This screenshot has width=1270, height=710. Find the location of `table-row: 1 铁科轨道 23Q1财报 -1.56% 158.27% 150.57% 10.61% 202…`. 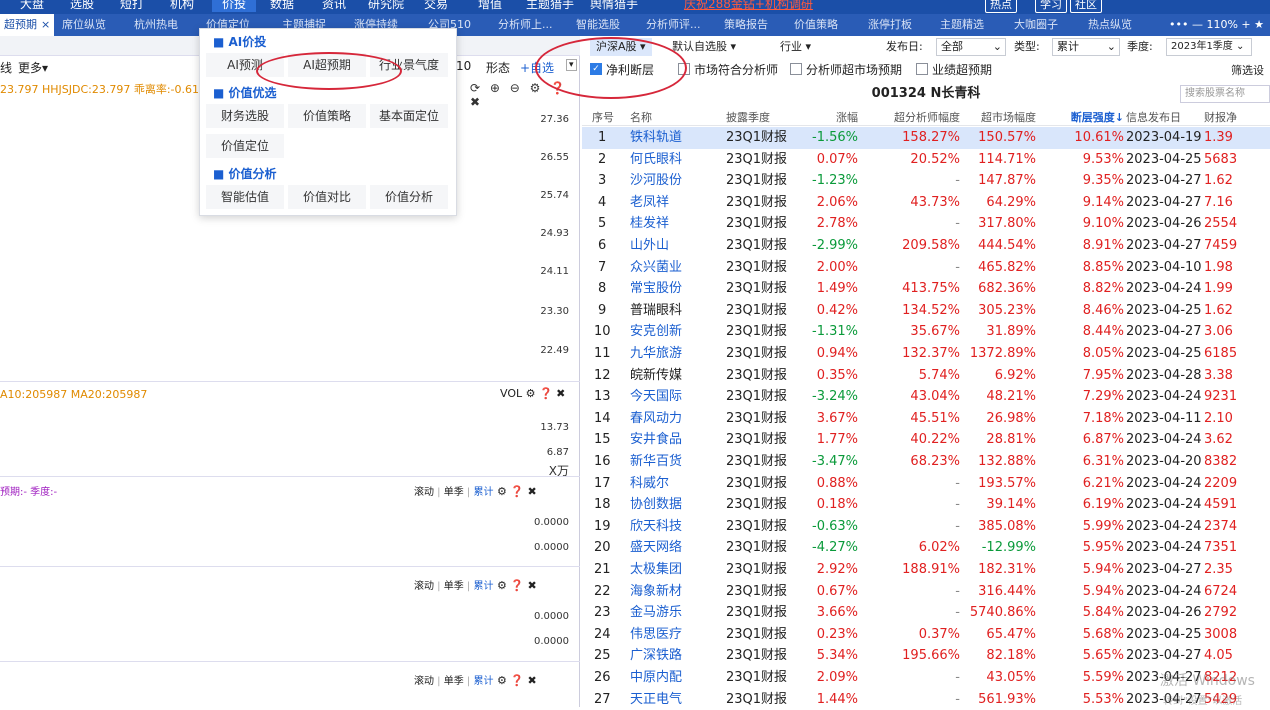

table-row: 1 铁科轨道 23Q1财报 -1.56% 158.27% 150.57% 10.61% 202… is located at coordinates (926, 138).